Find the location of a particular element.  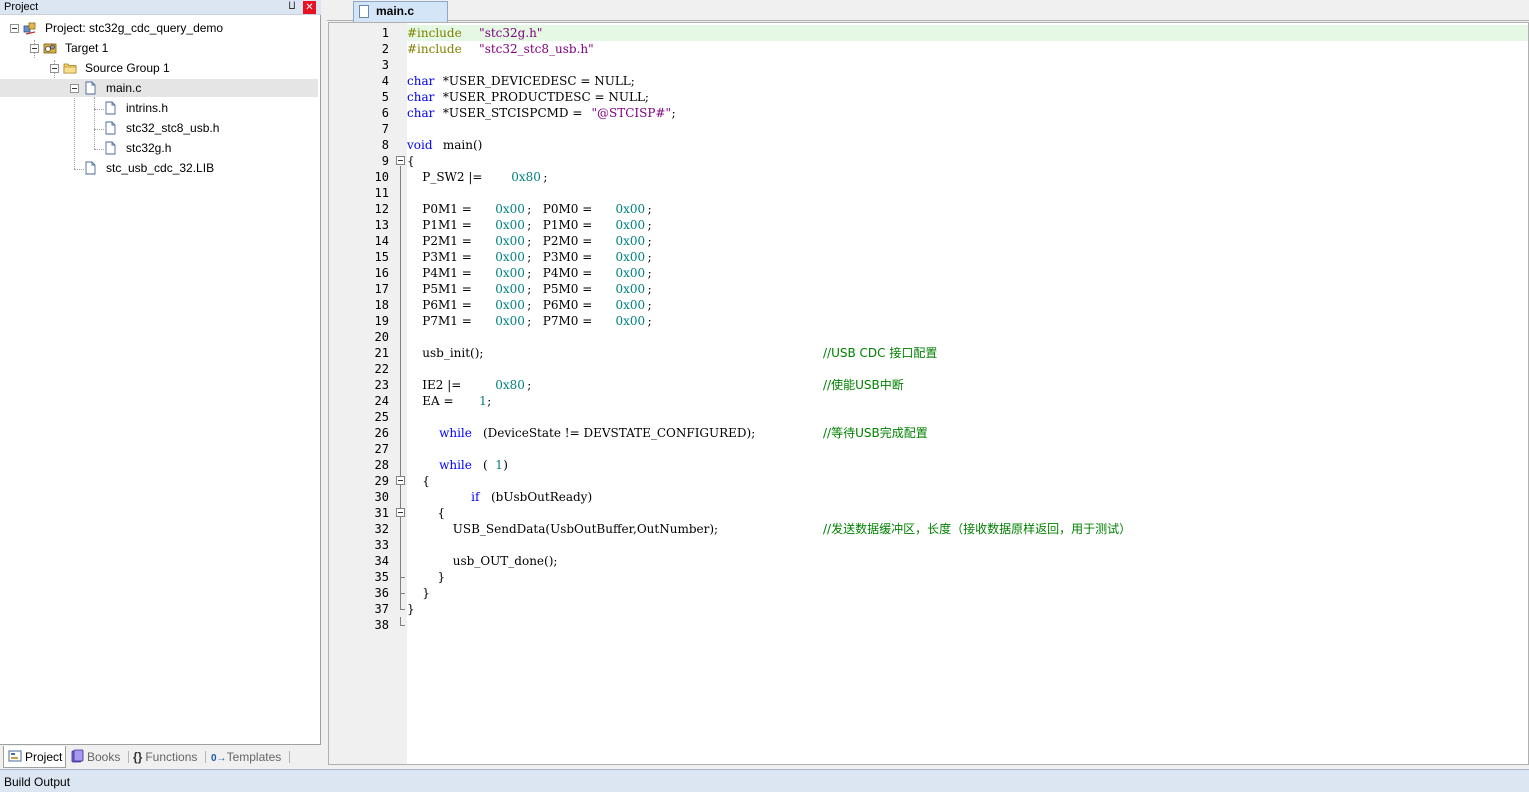

tree-item-target: Target 1 is located at coordinates (160, 48).